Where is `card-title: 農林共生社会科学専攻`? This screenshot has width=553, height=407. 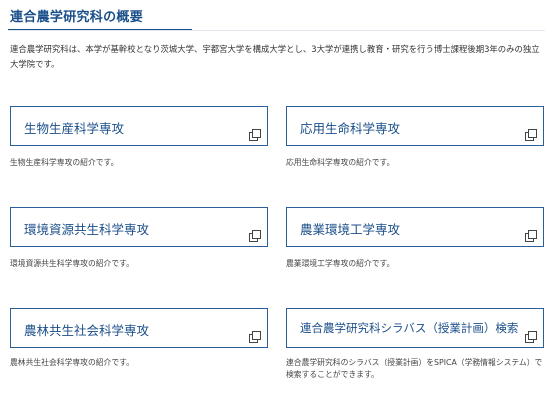
card-title: 農林共生社会科学専攻 is located at coordinates (87, 330).